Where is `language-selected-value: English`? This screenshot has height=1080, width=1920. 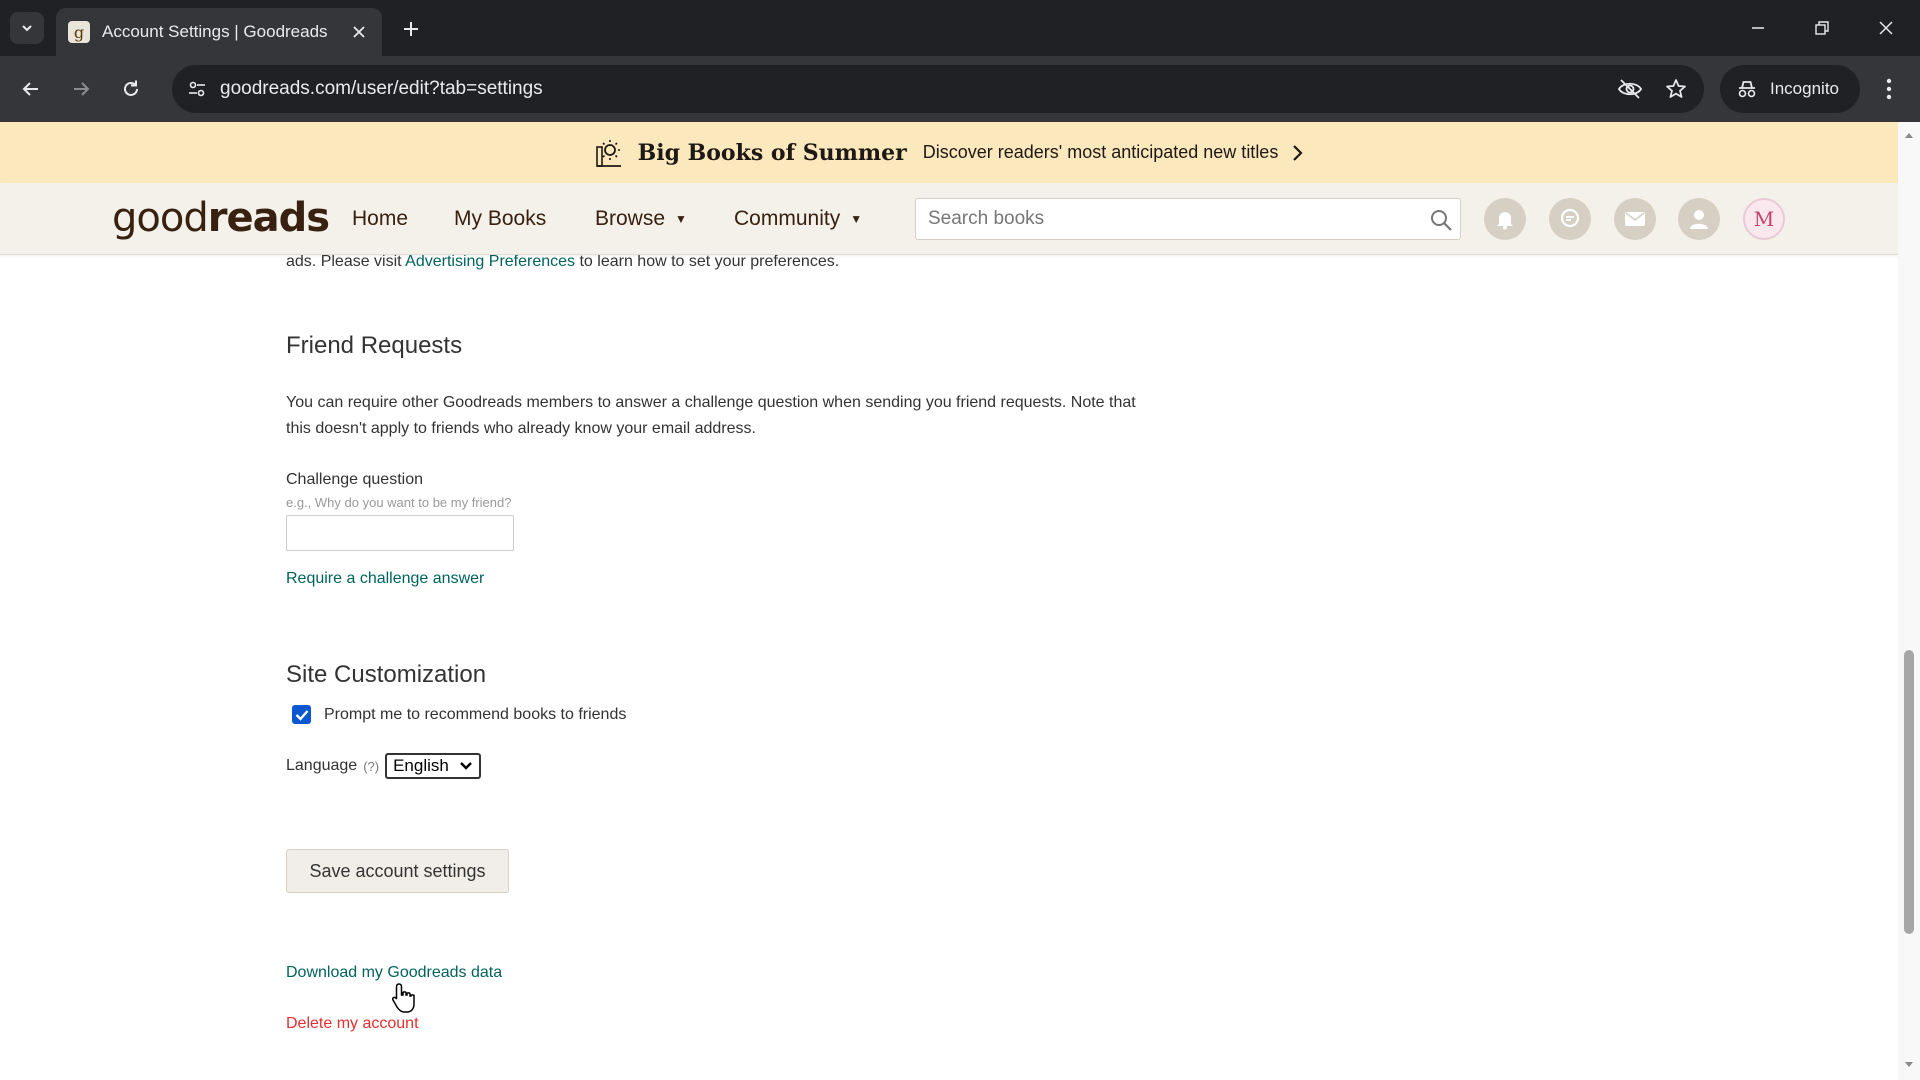
language-selected-value: English is located at coordinates (421, 765).